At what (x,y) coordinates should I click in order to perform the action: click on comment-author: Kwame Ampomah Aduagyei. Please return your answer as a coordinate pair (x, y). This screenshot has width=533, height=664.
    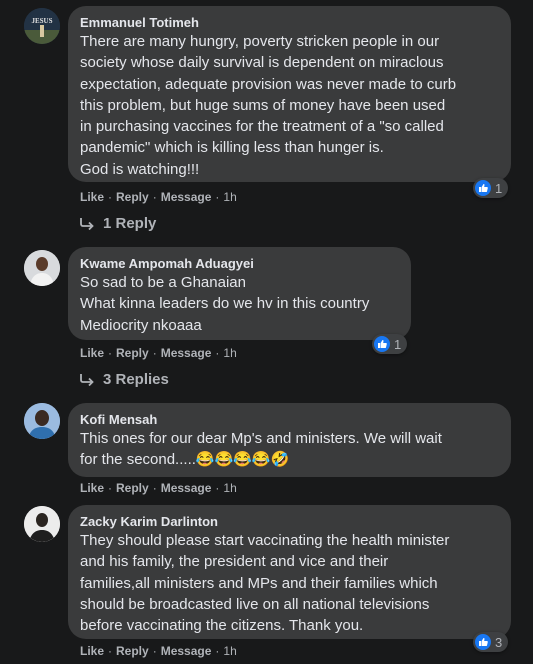
    Looking at the image, I should click on (239, 263).